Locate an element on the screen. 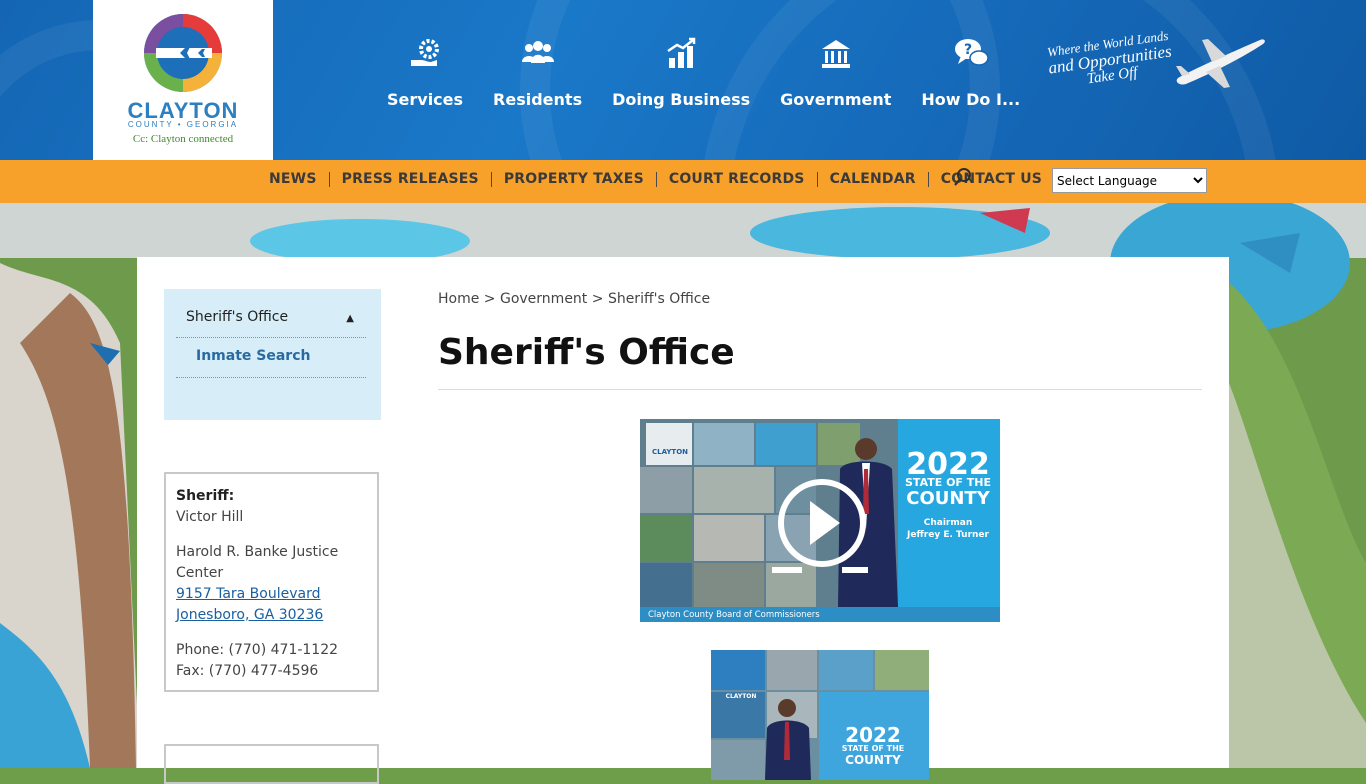 This screenshot has width=1366, height=784. video-chair-name: Jeffrey E. Turner is located at coordinates (947, 535).